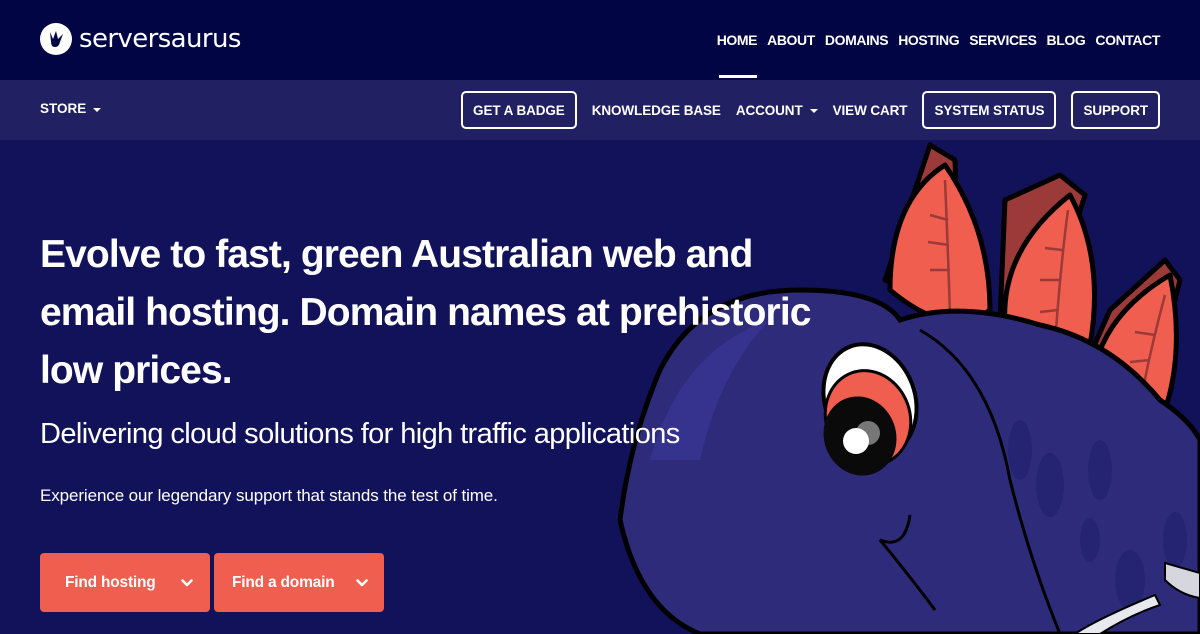  I want to click on support-button: SUPPORT, so click(1115, 110).